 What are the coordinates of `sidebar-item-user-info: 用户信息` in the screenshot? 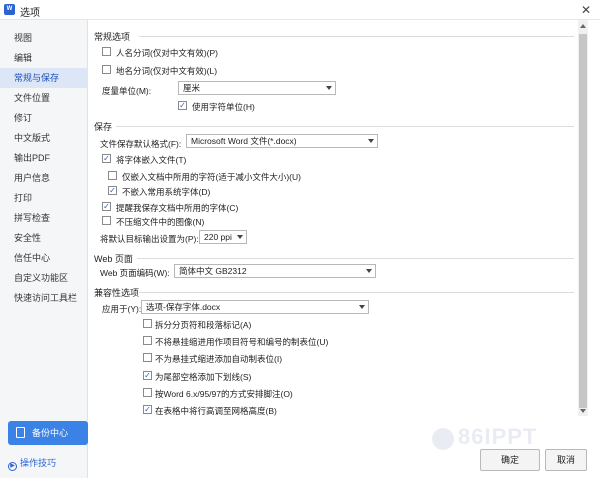 It's located at (44, 178).